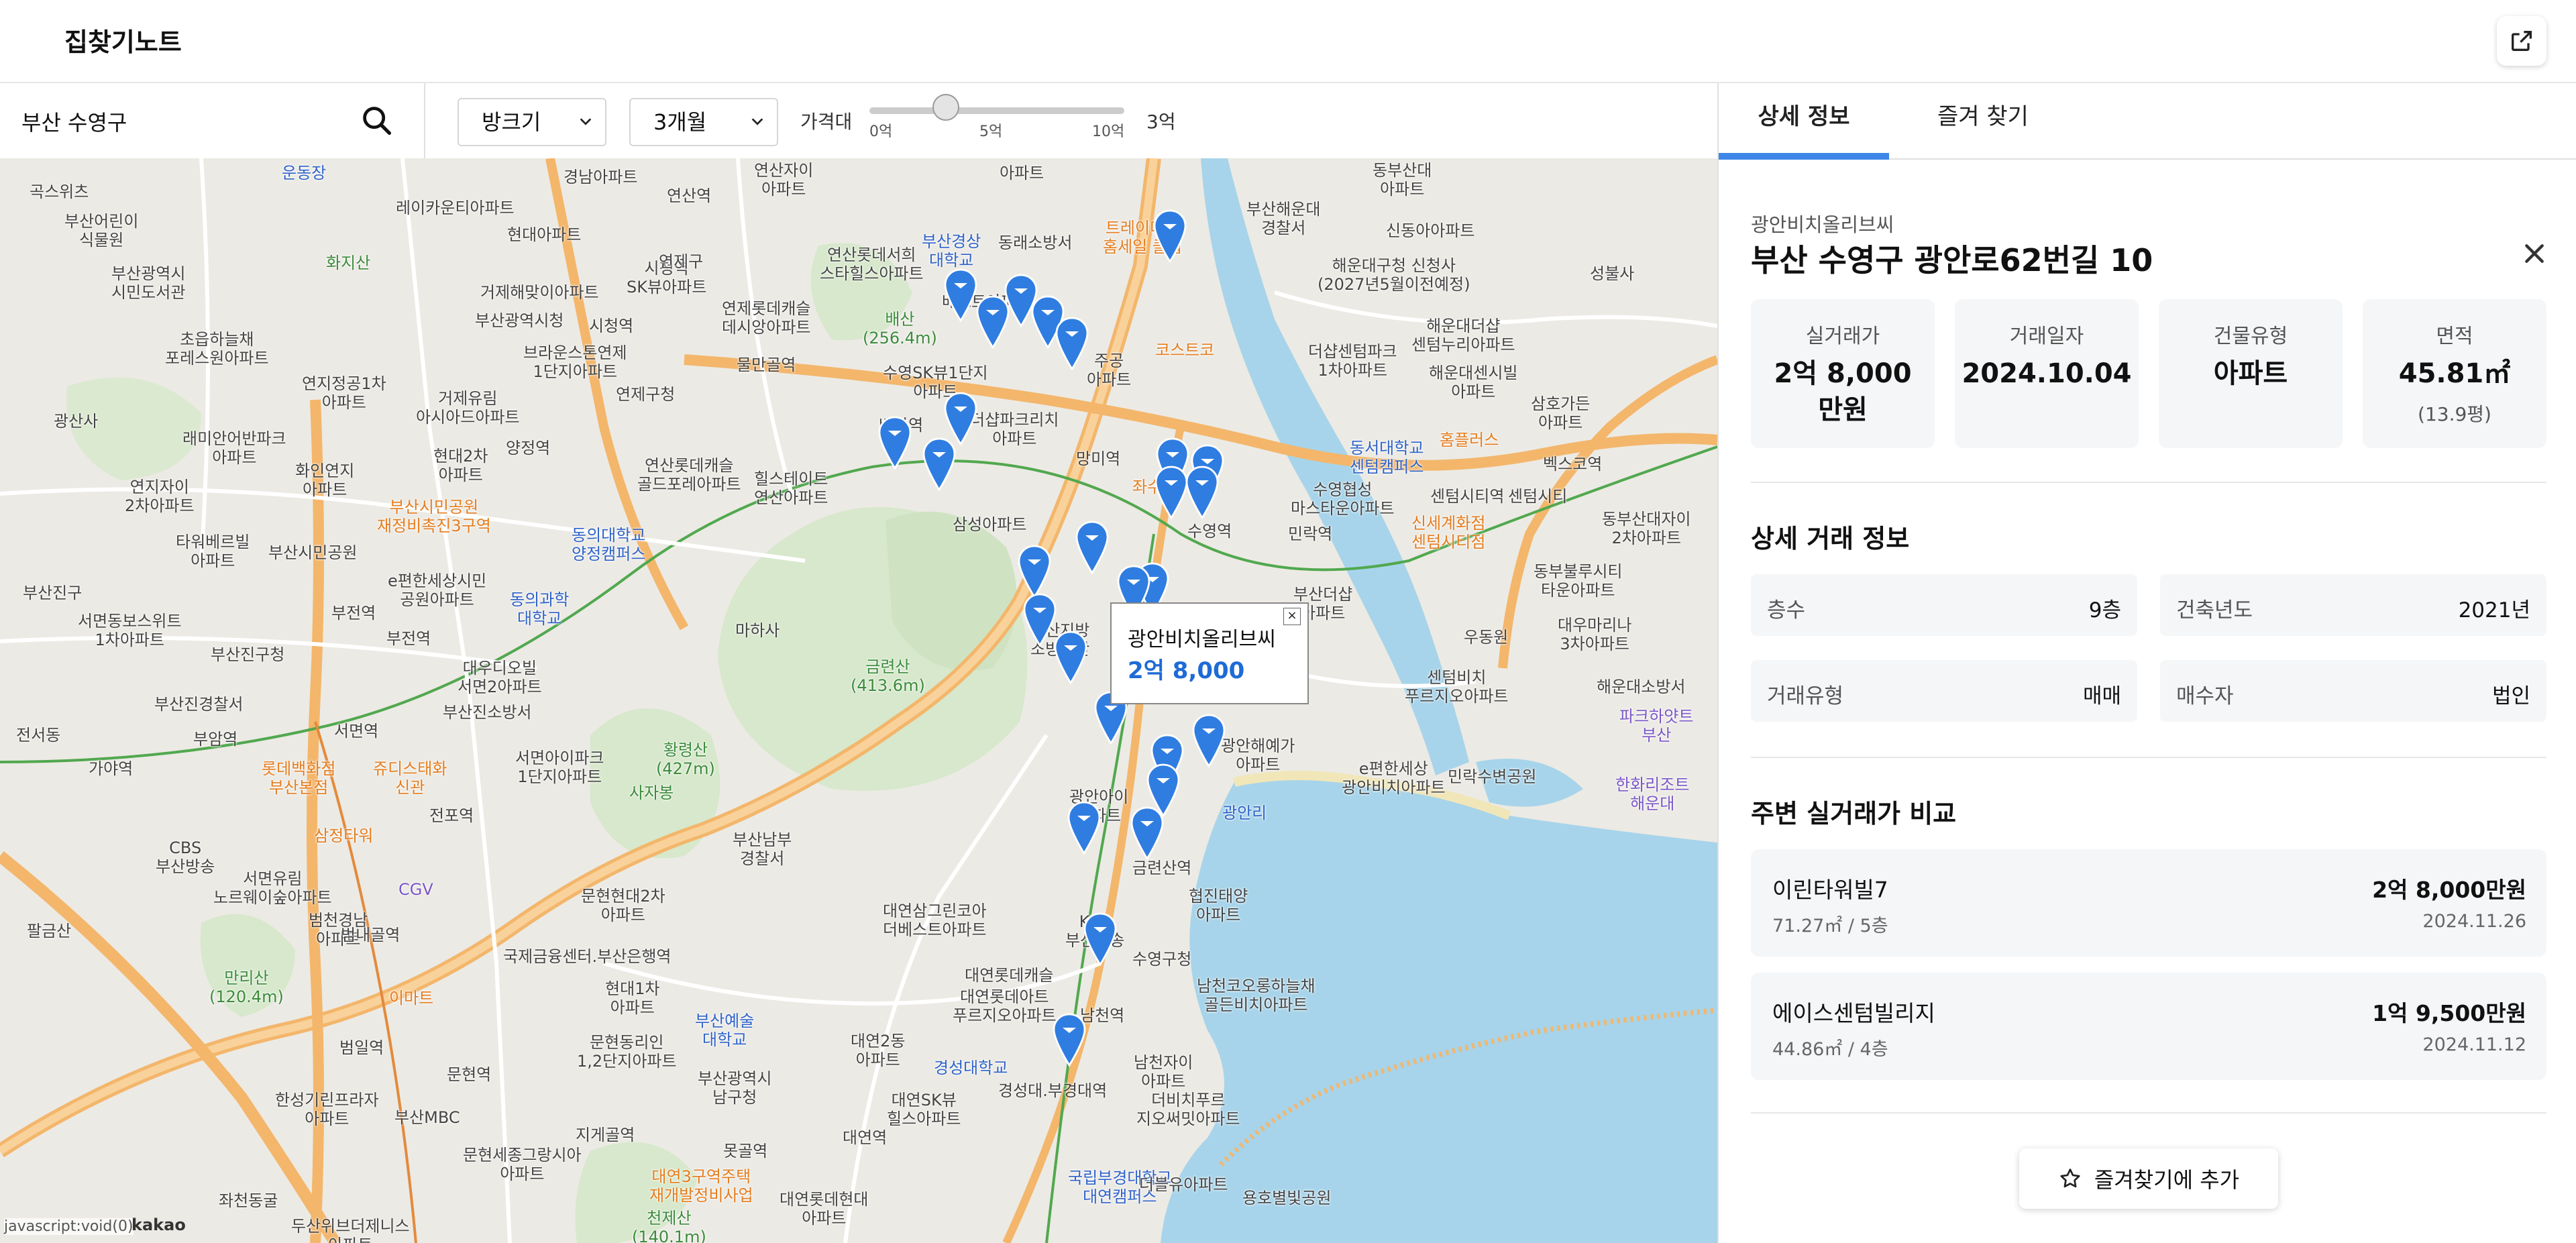 Image resolution: width=2576 pixels, height=1243 pixels. Describe the element at coordinates (2474, 921) in the screenshot. I see `comparison-date: 2024.11.26` at that location.